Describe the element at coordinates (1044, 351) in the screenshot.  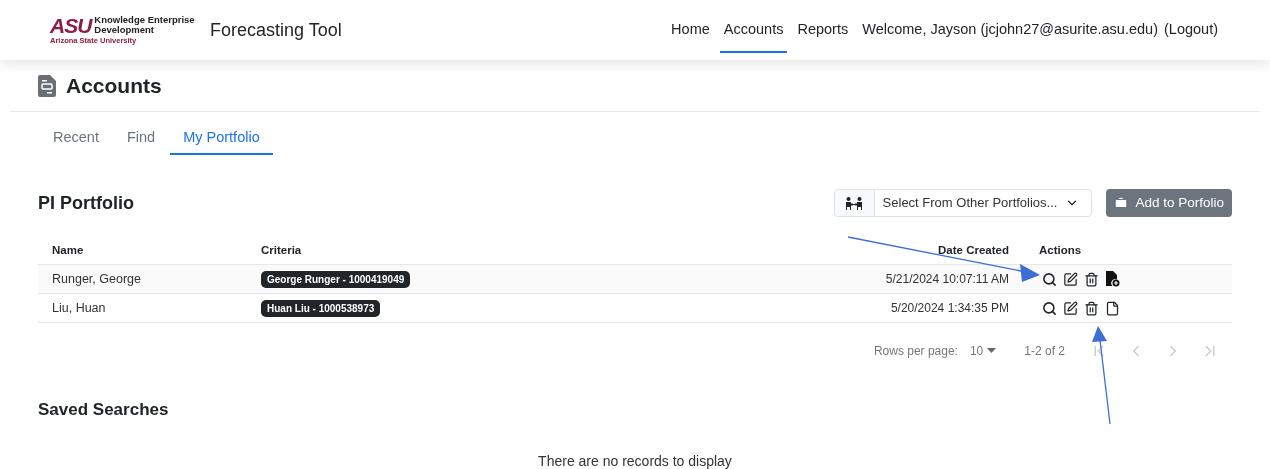
I see `page-range: 1-2 of 2` at that location.